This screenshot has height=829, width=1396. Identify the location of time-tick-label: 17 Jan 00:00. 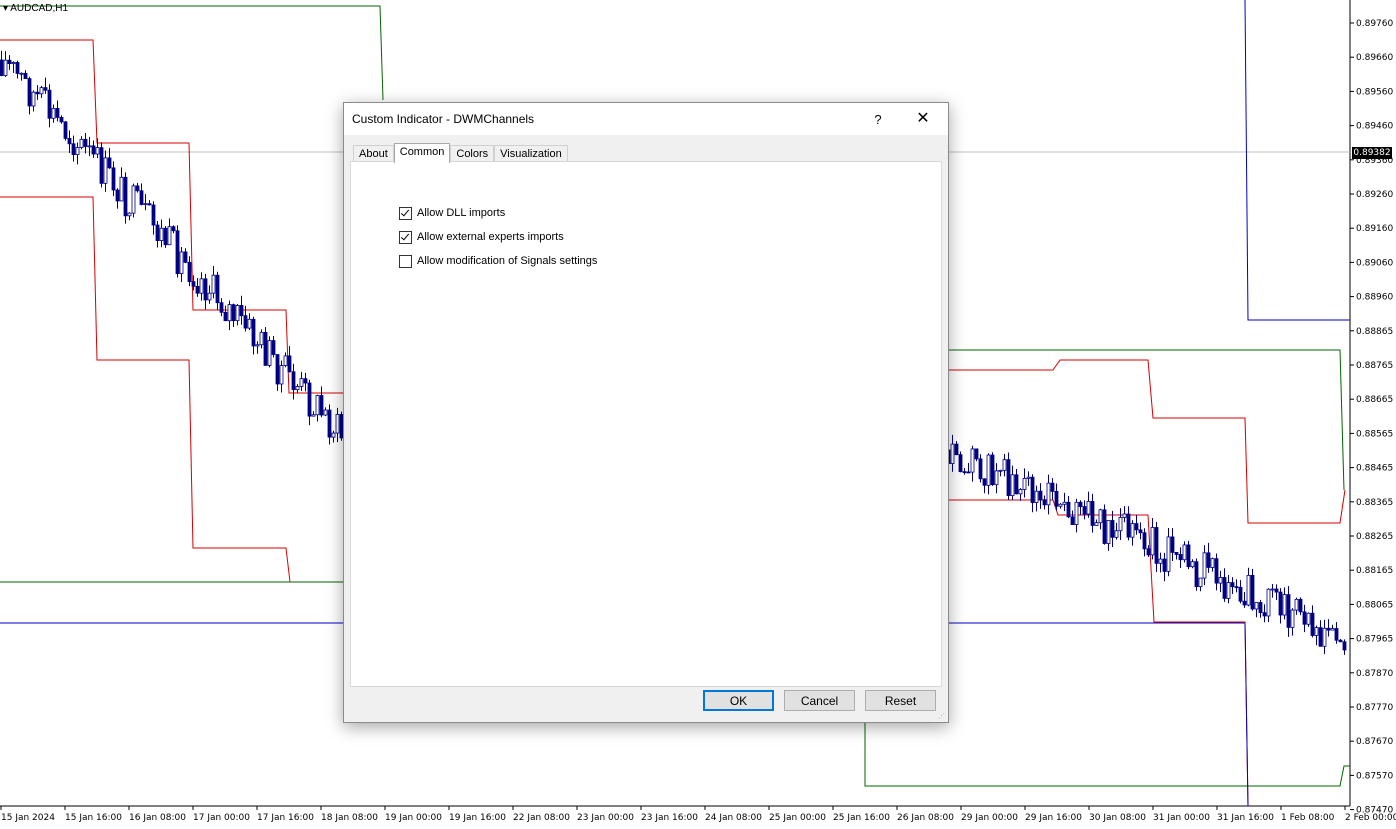
(221, 818).